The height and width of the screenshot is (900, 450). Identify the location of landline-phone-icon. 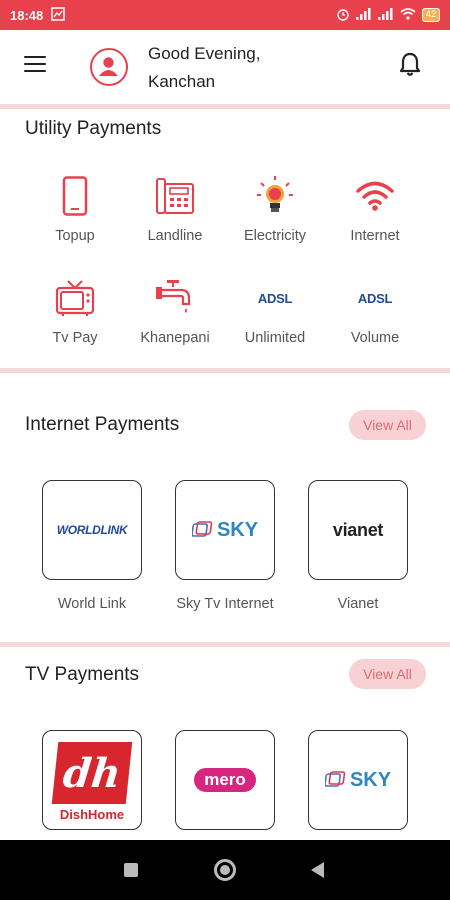
(175, 196).